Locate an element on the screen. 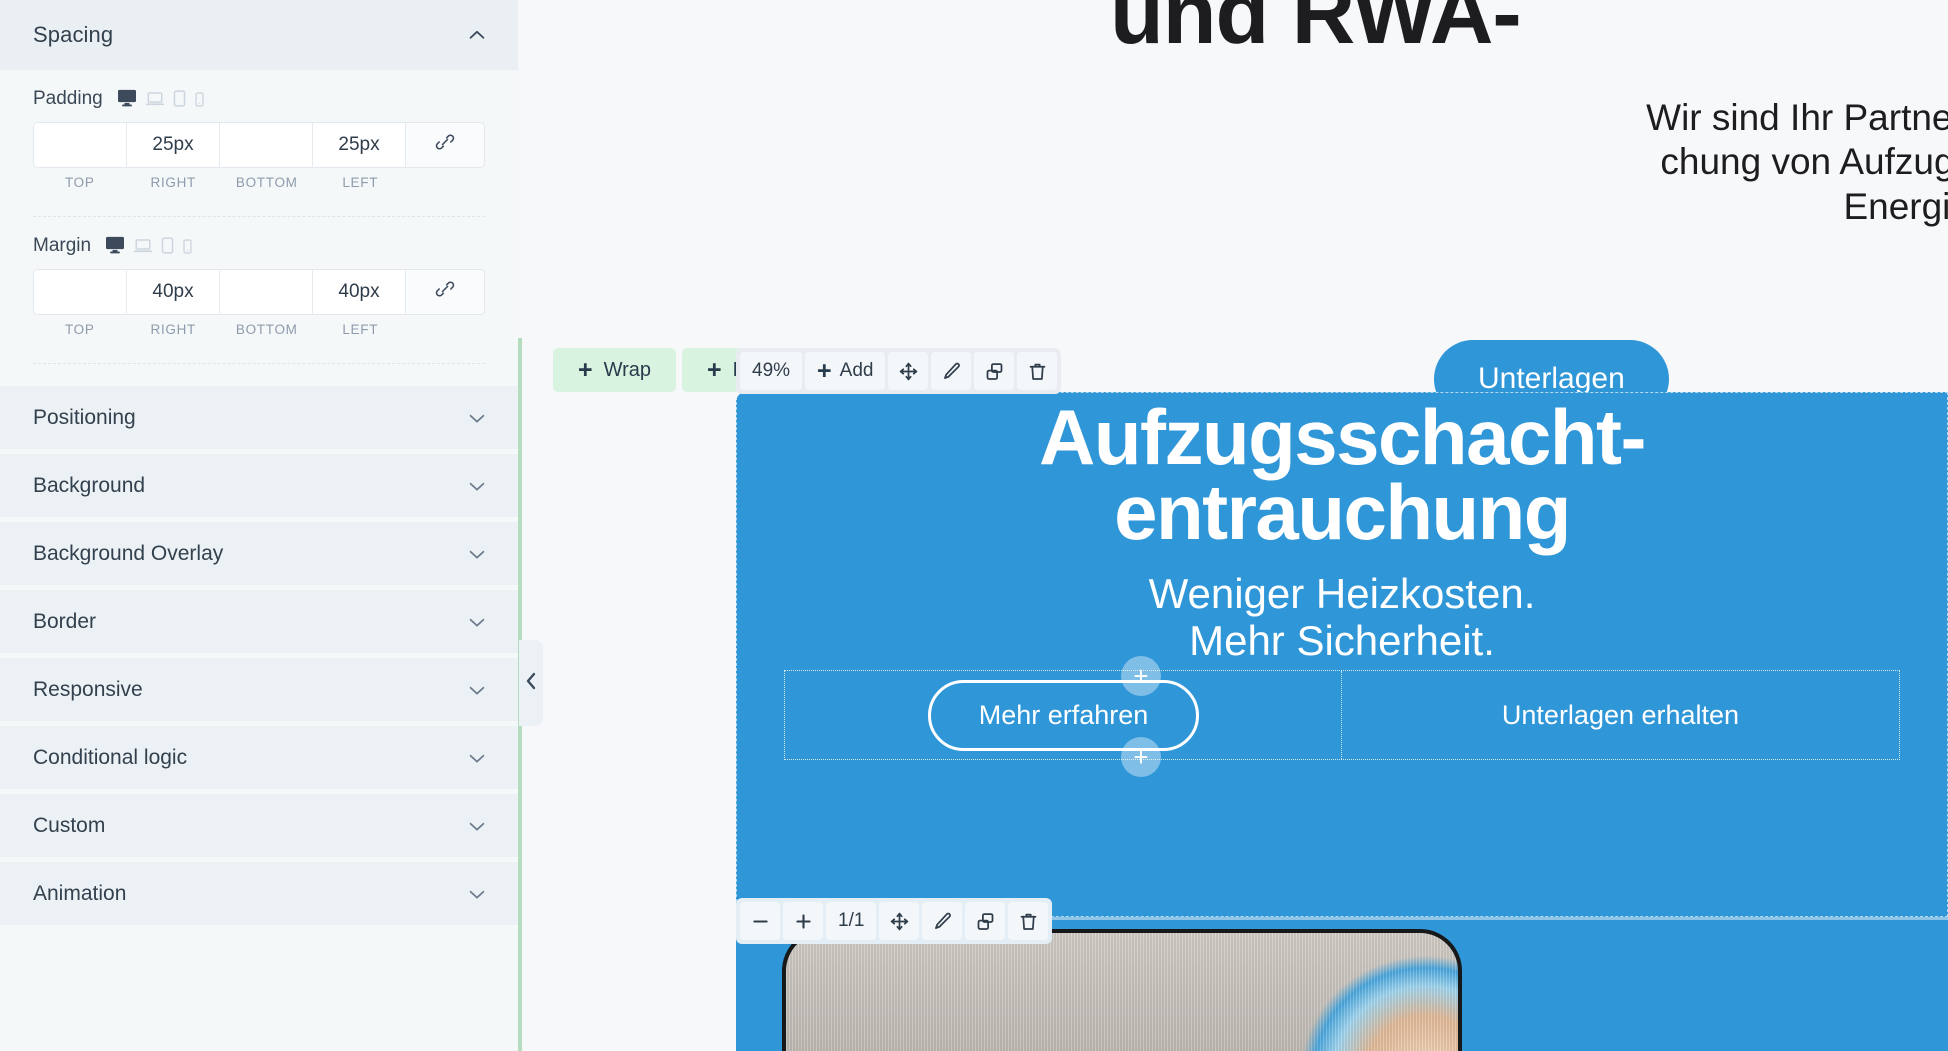  padding-device-switcher is located at coordinates (160, 99).